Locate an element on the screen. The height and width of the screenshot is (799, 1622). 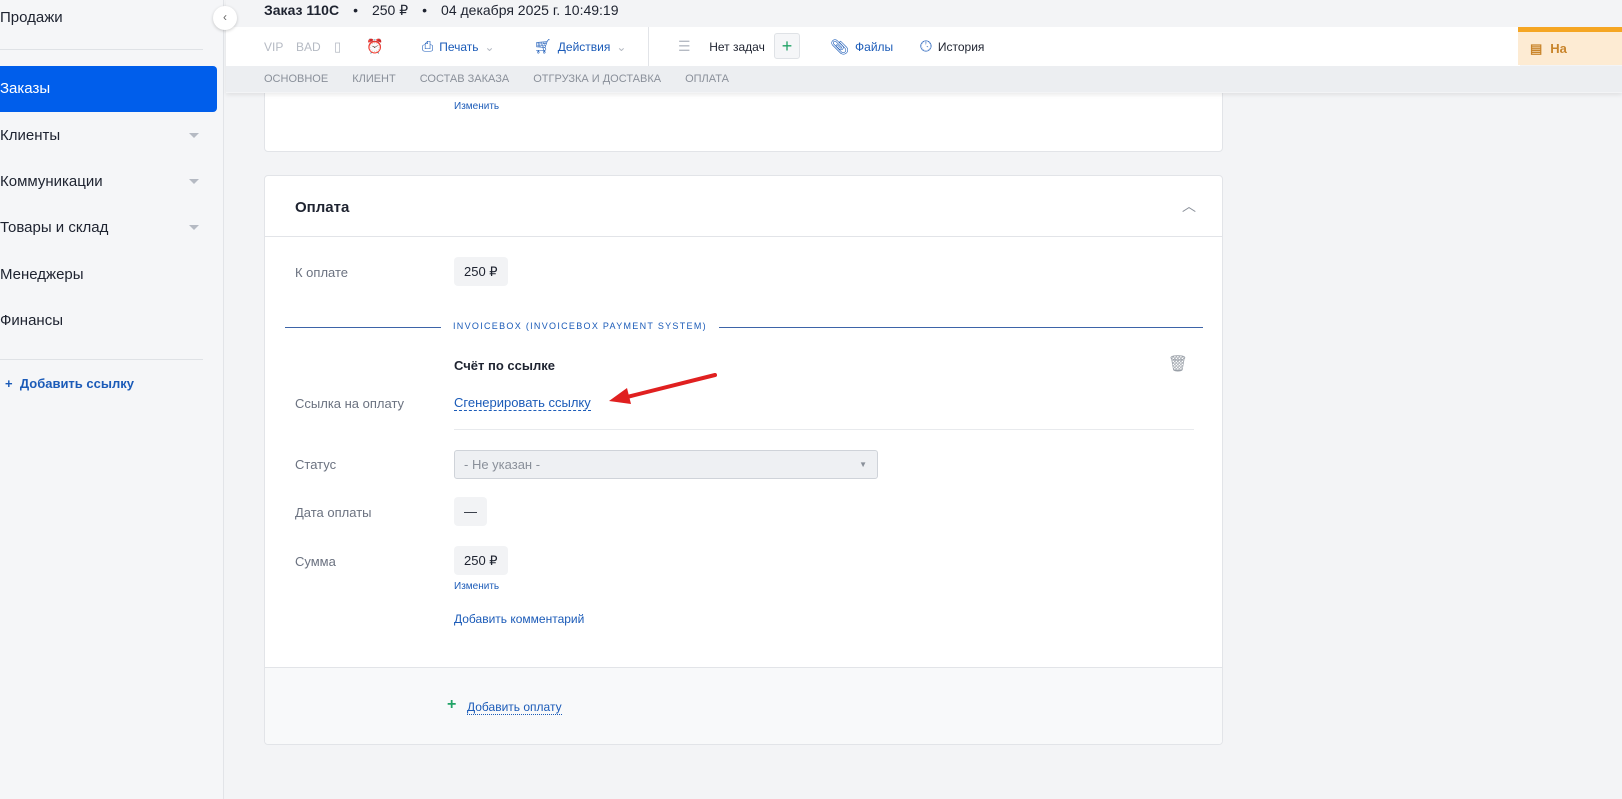
sum-value: 250 ₽ is located at coordinates (481, 560).